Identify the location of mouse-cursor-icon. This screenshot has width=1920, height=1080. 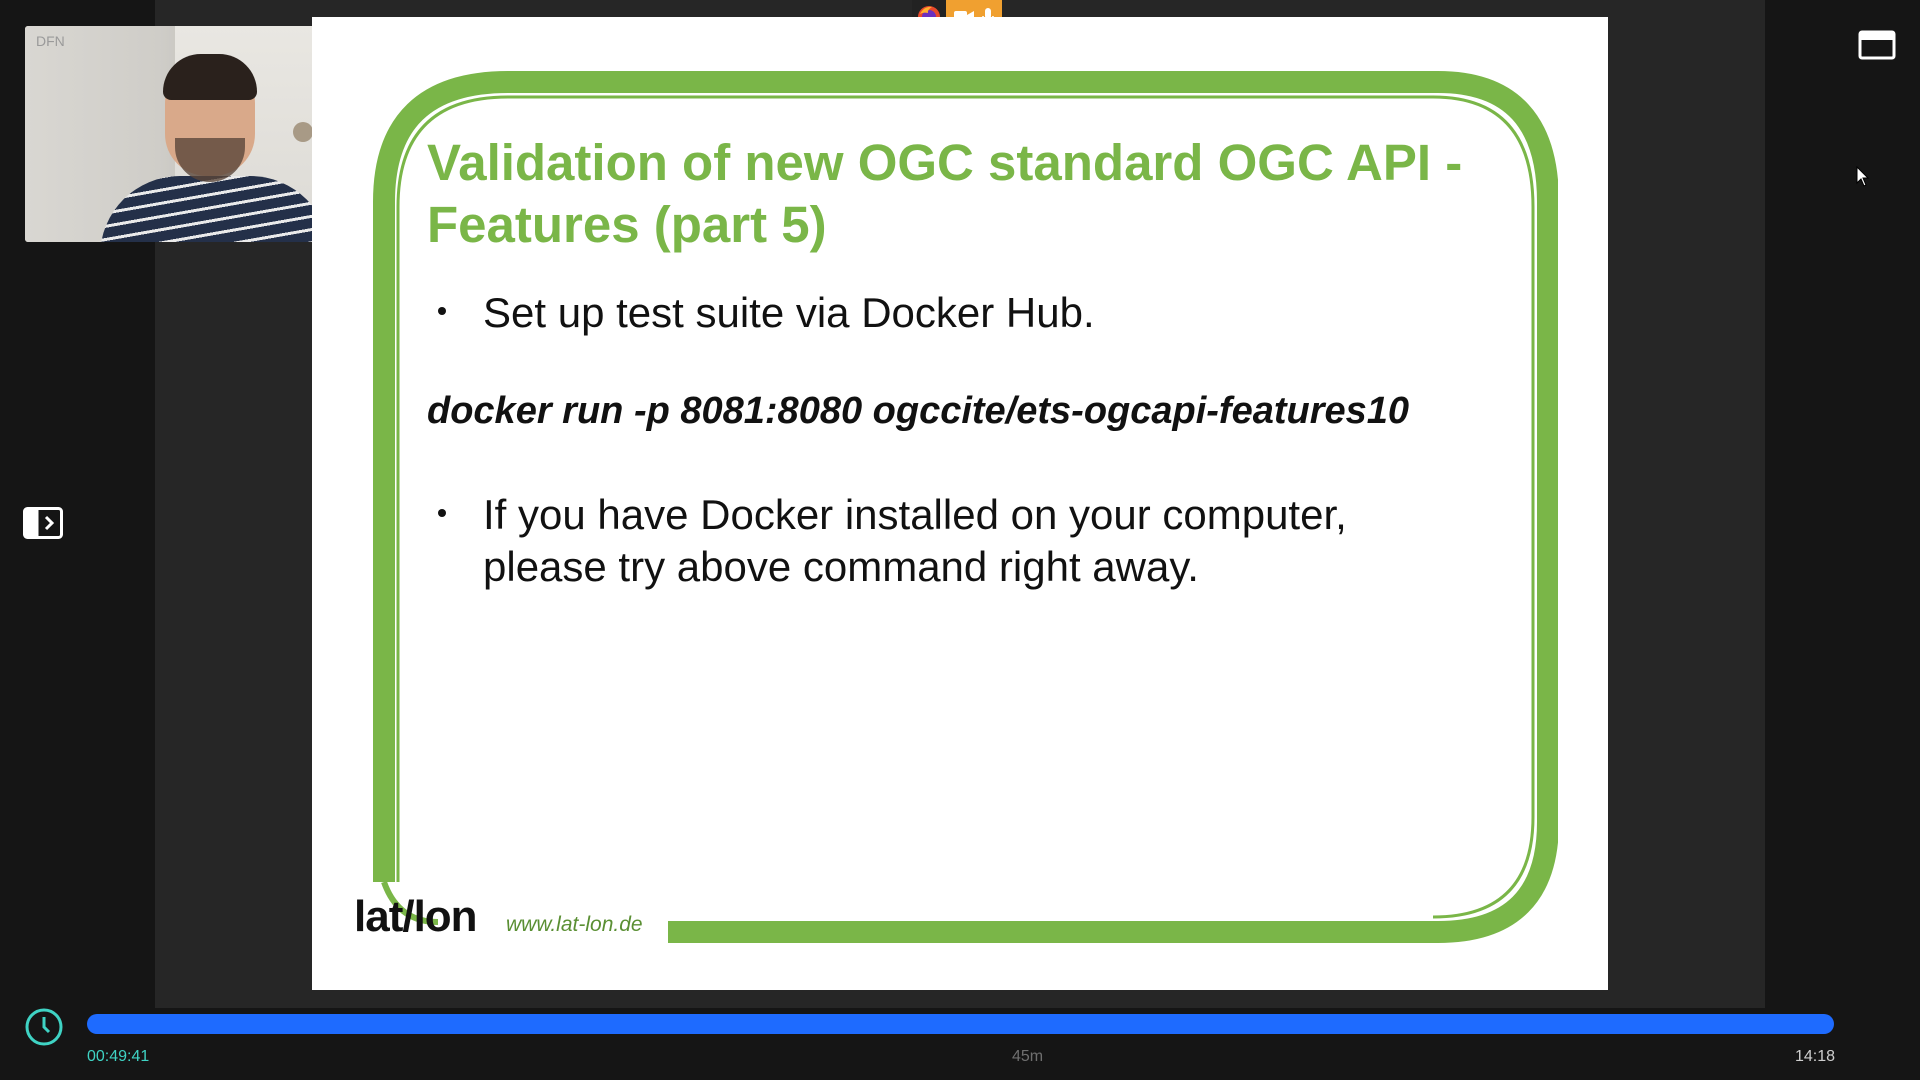
(1863, 176).